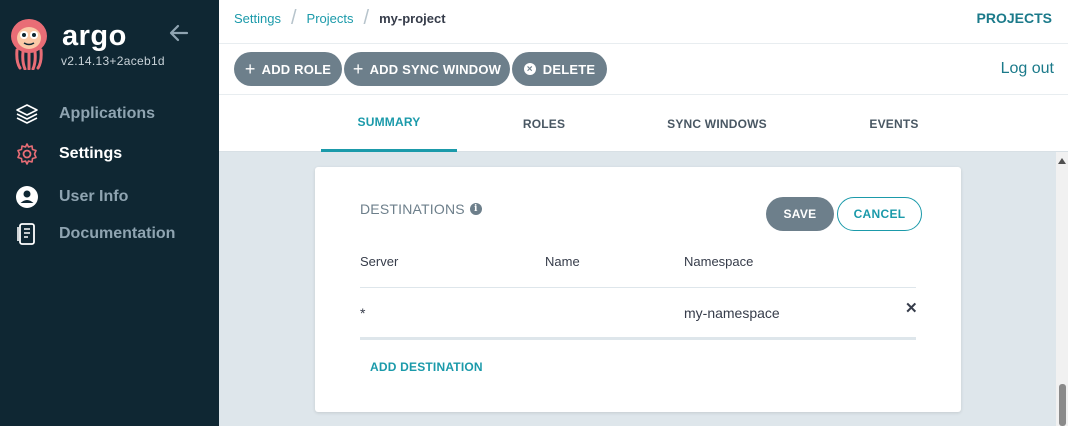 This screenshot has height=426, width=1068. I want to click on breadcrumb-settings: Settings, so click(257, 18).